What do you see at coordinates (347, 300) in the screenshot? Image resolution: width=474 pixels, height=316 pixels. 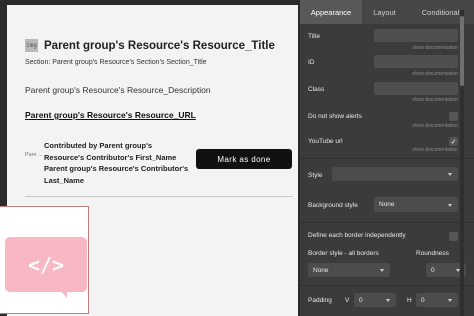 I see `padding-v-label: V` at bounding box center [347, 300].